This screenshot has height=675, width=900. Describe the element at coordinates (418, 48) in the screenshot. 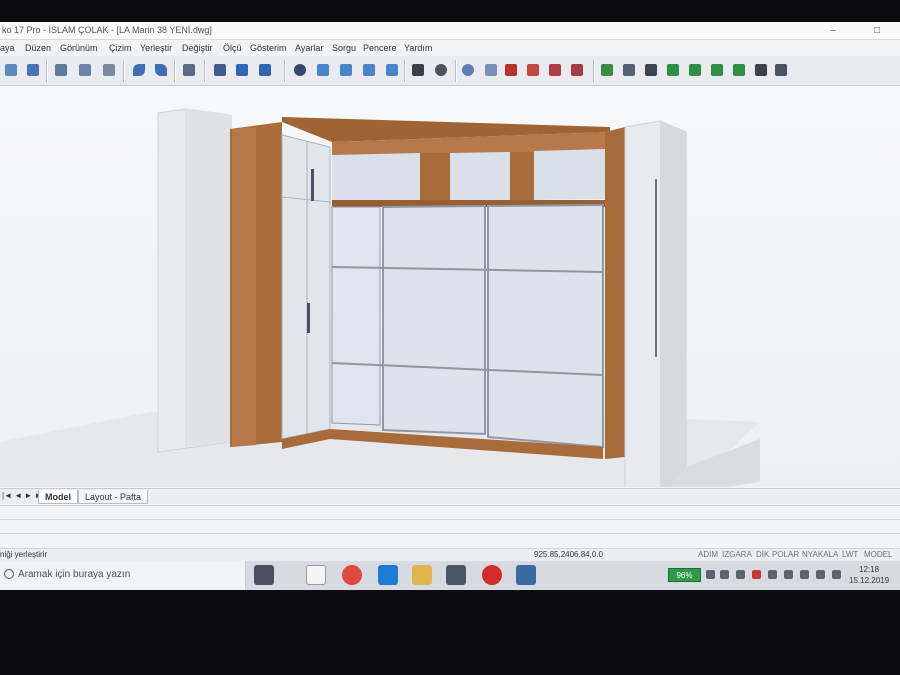

I see `menu-yardim: Yardım` at that location.